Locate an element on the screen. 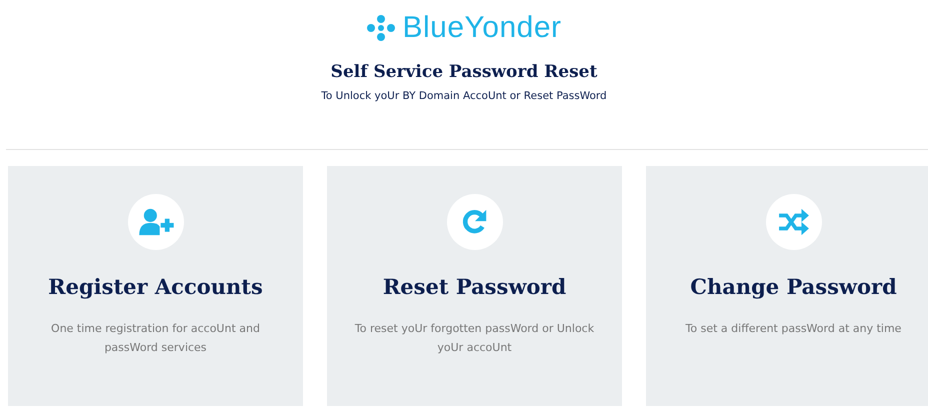 The height and width of the screenshot is (411, 928). card-title: Reset Password is located at coordinates (474, 286).